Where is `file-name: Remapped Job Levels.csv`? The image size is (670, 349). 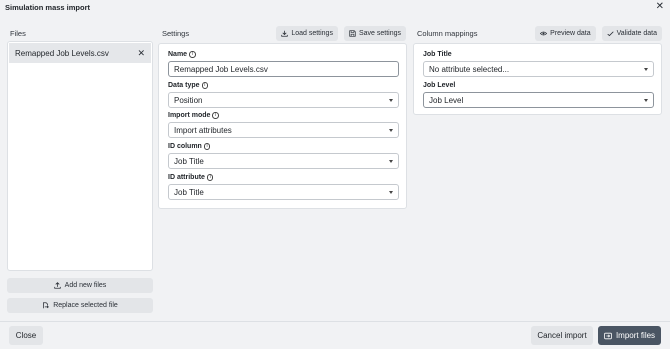
file-name: Remapped Job Levels.csv is located at coordinates (62, 53).